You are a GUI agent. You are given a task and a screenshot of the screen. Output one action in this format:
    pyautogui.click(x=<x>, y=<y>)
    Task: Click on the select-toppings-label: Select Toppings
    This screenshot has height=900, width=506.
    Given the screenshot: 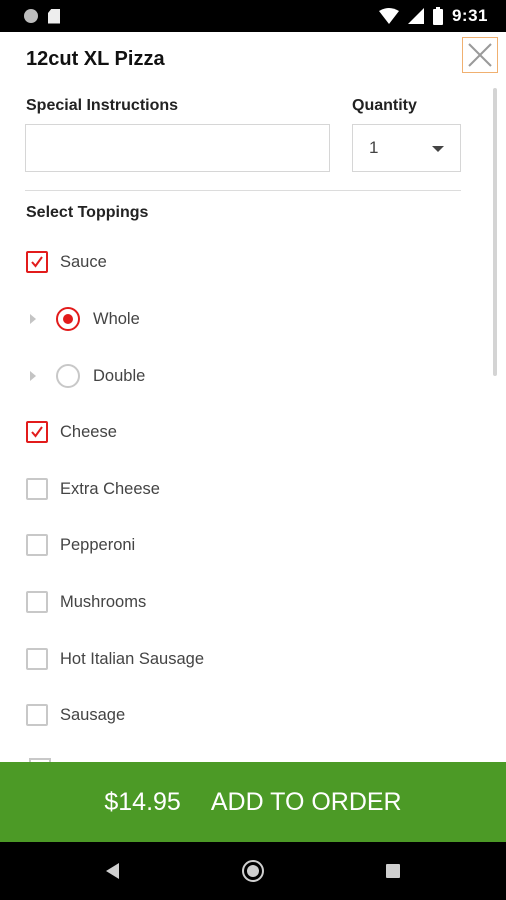 What is the action you would take?
    pyautogui.click(x=87, y=212)
    